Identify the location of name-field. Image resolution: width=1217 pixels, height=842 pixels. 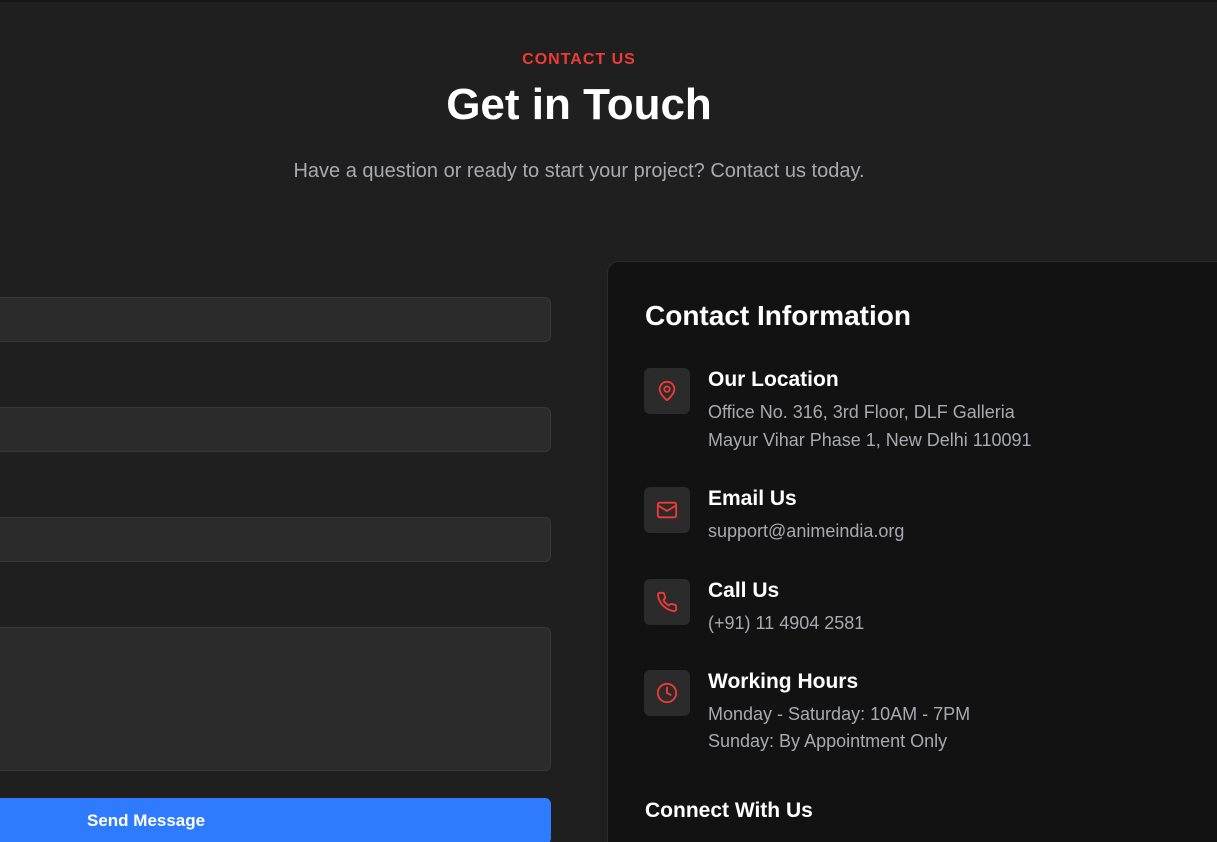
(275, 319).